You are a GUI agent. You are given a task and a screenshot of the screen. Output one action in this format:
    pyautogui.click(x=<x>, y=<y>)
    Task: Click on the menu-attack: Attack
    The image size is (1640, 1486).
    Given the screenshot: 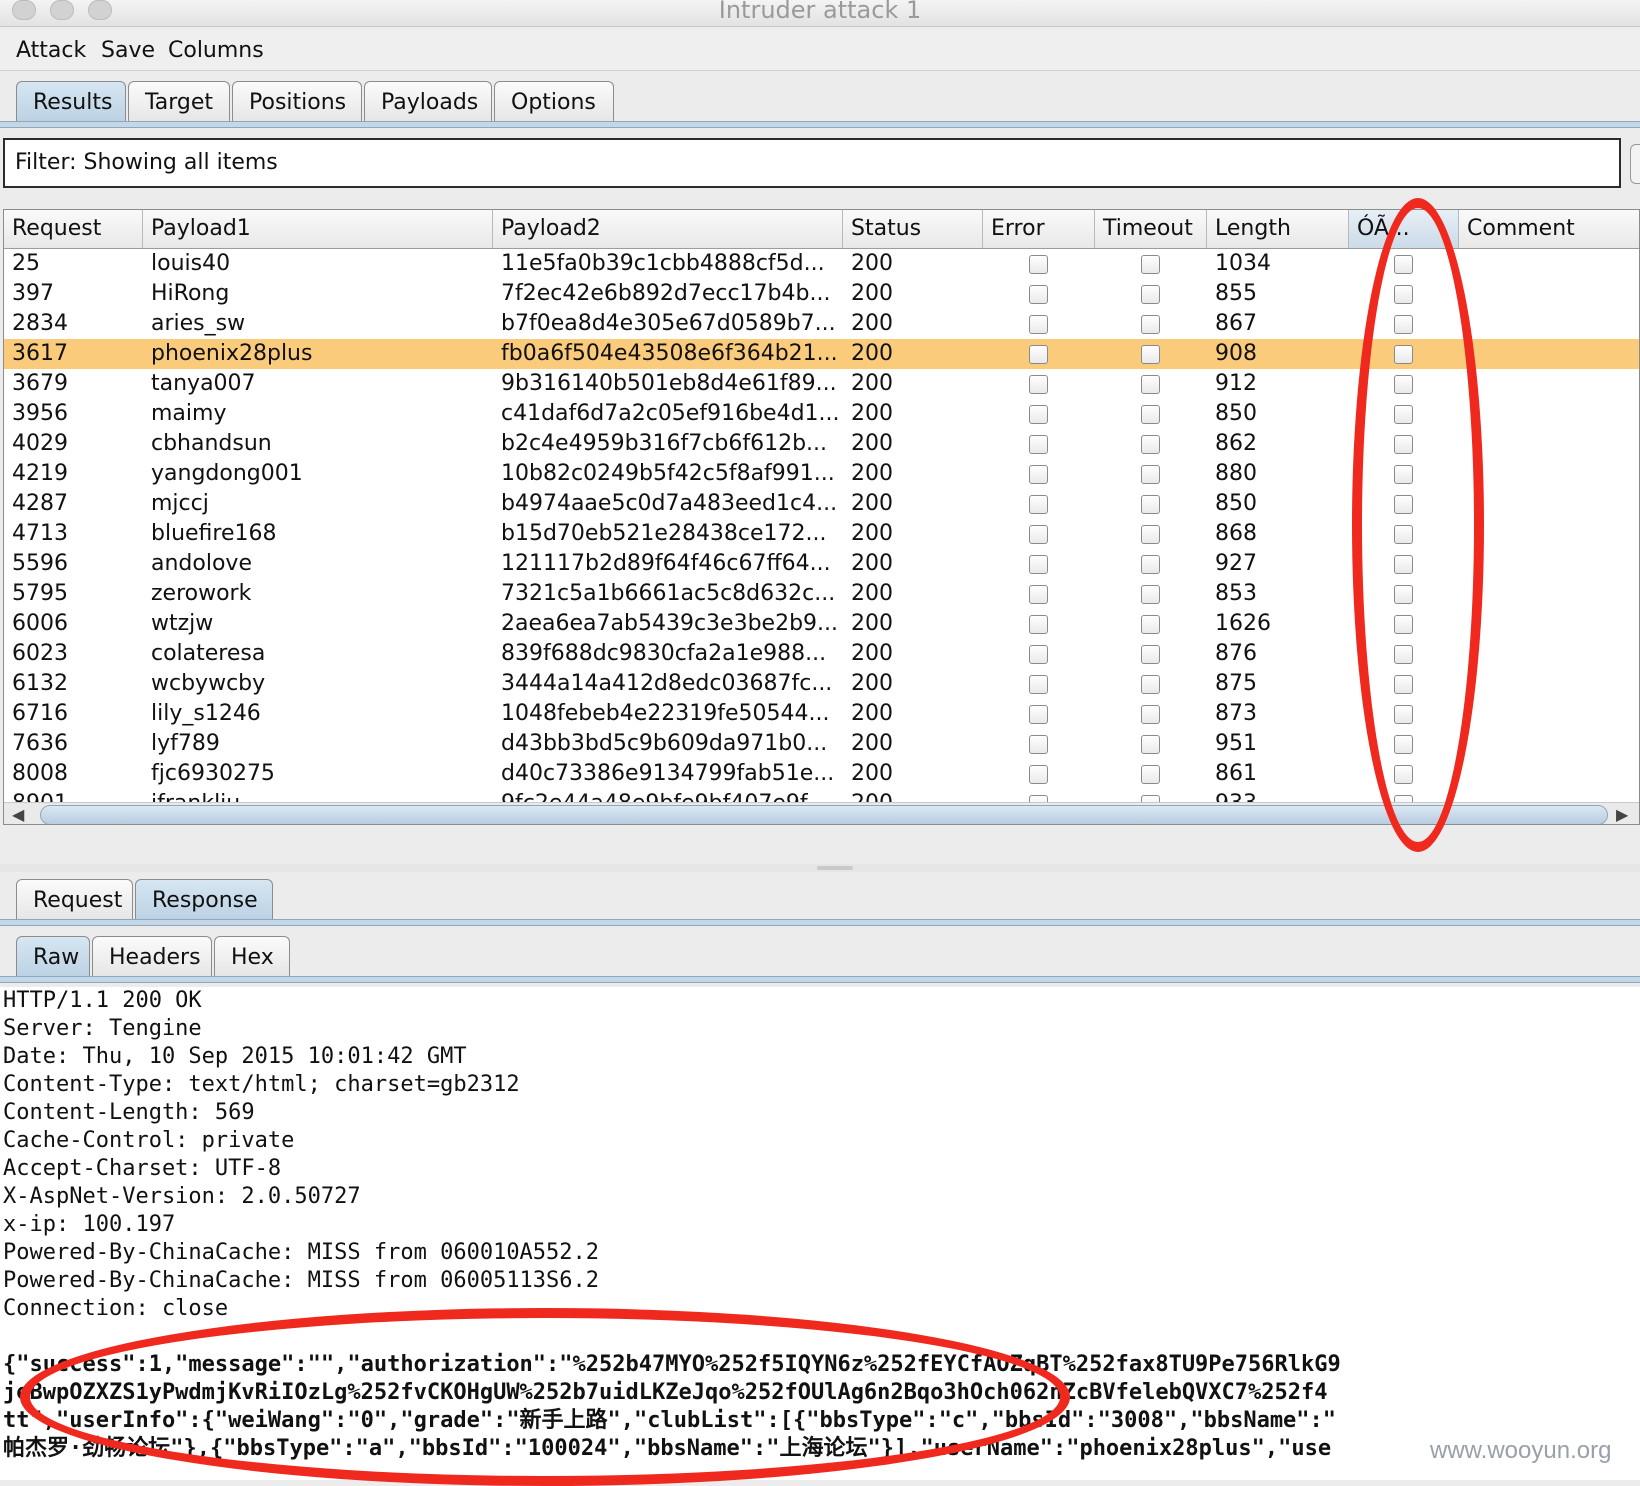 What is the action you would take?
    pyautogui.click(x=51, y=50)
    